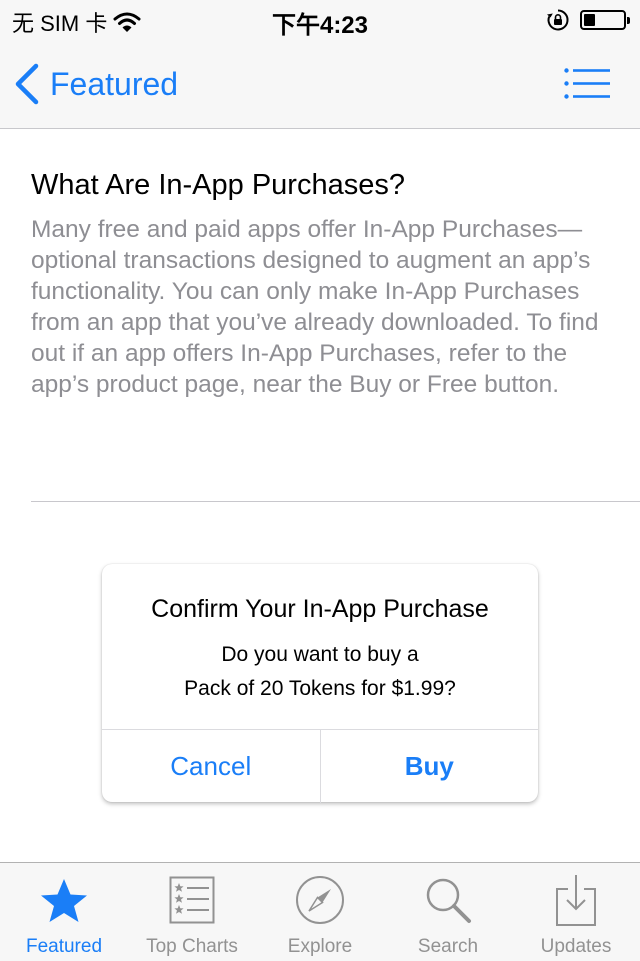 The height and width of the screenshot is (961, 640). What do you see at coordinates (192, 946) in the screenshot?
I see `tab-label-top-charts: Top Charts` at bounding box center [192, 946].